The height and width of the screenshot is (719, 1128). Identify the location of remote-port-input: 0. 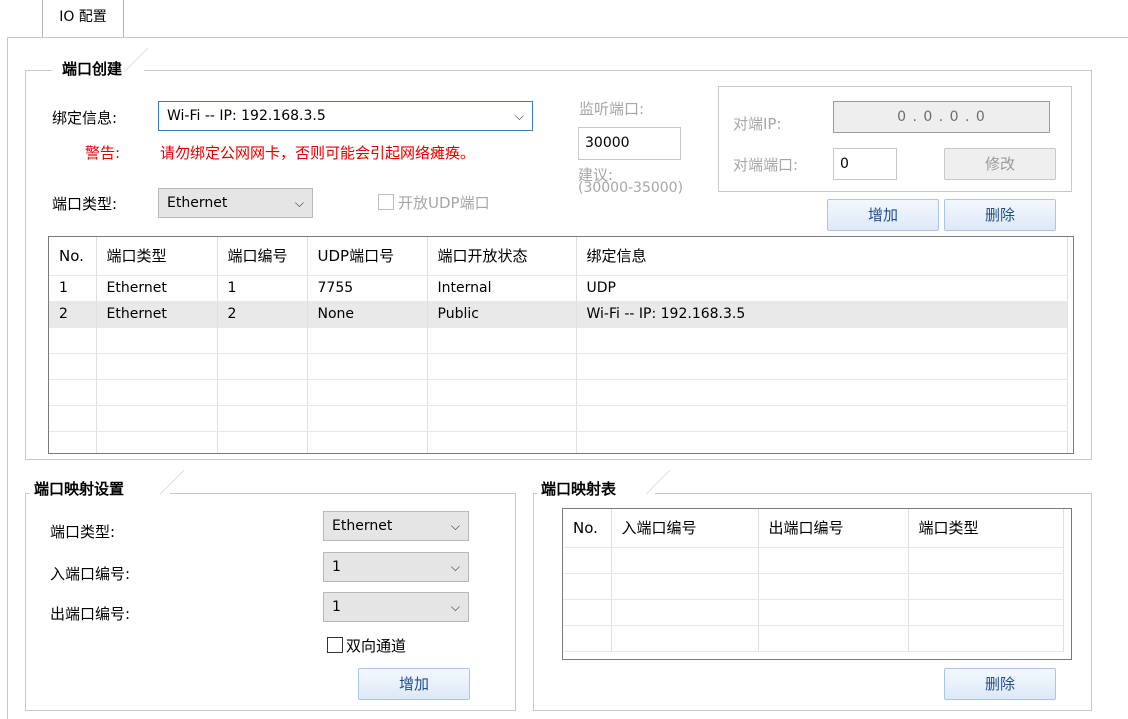
(865, 164).